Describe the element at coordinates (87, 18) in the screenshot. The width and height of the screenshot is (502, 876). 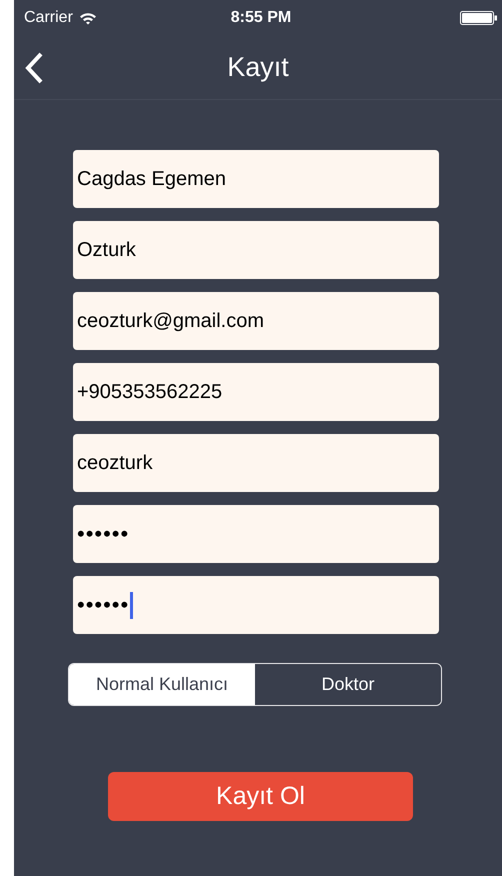
I see `wifi-icon` at that location.